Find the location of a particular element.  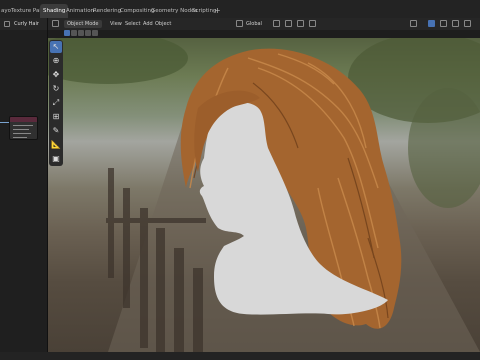

left-panel-header: Curly Hair is located at coordinates (23, 24).